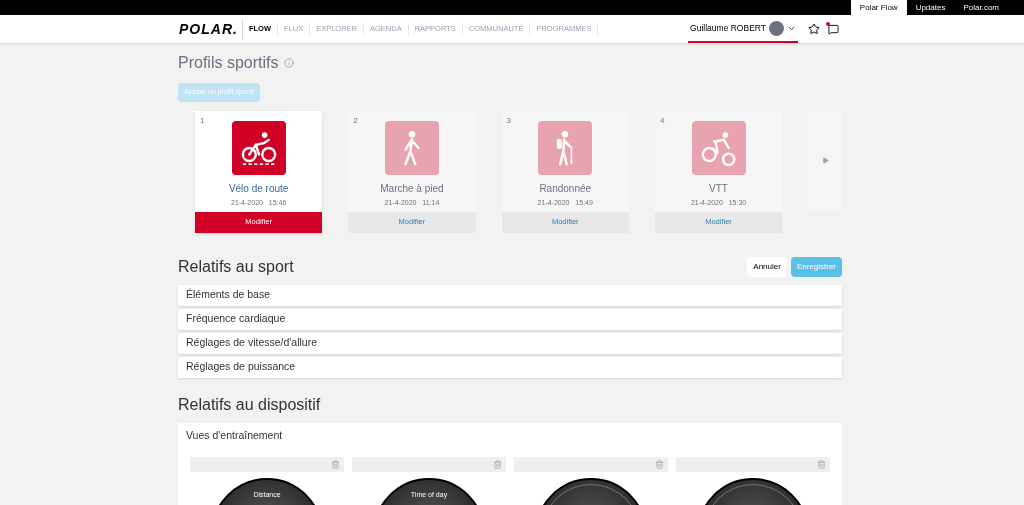  Describe the element at coordinates (509, 120) in the screenshot. I see `card-number: 3` at that location.